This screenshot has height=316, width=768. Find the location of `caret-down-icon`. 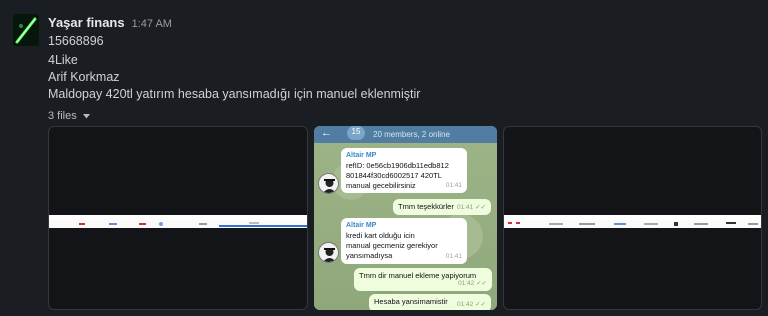

caret-down-icon is located at coordinates (86, 116).